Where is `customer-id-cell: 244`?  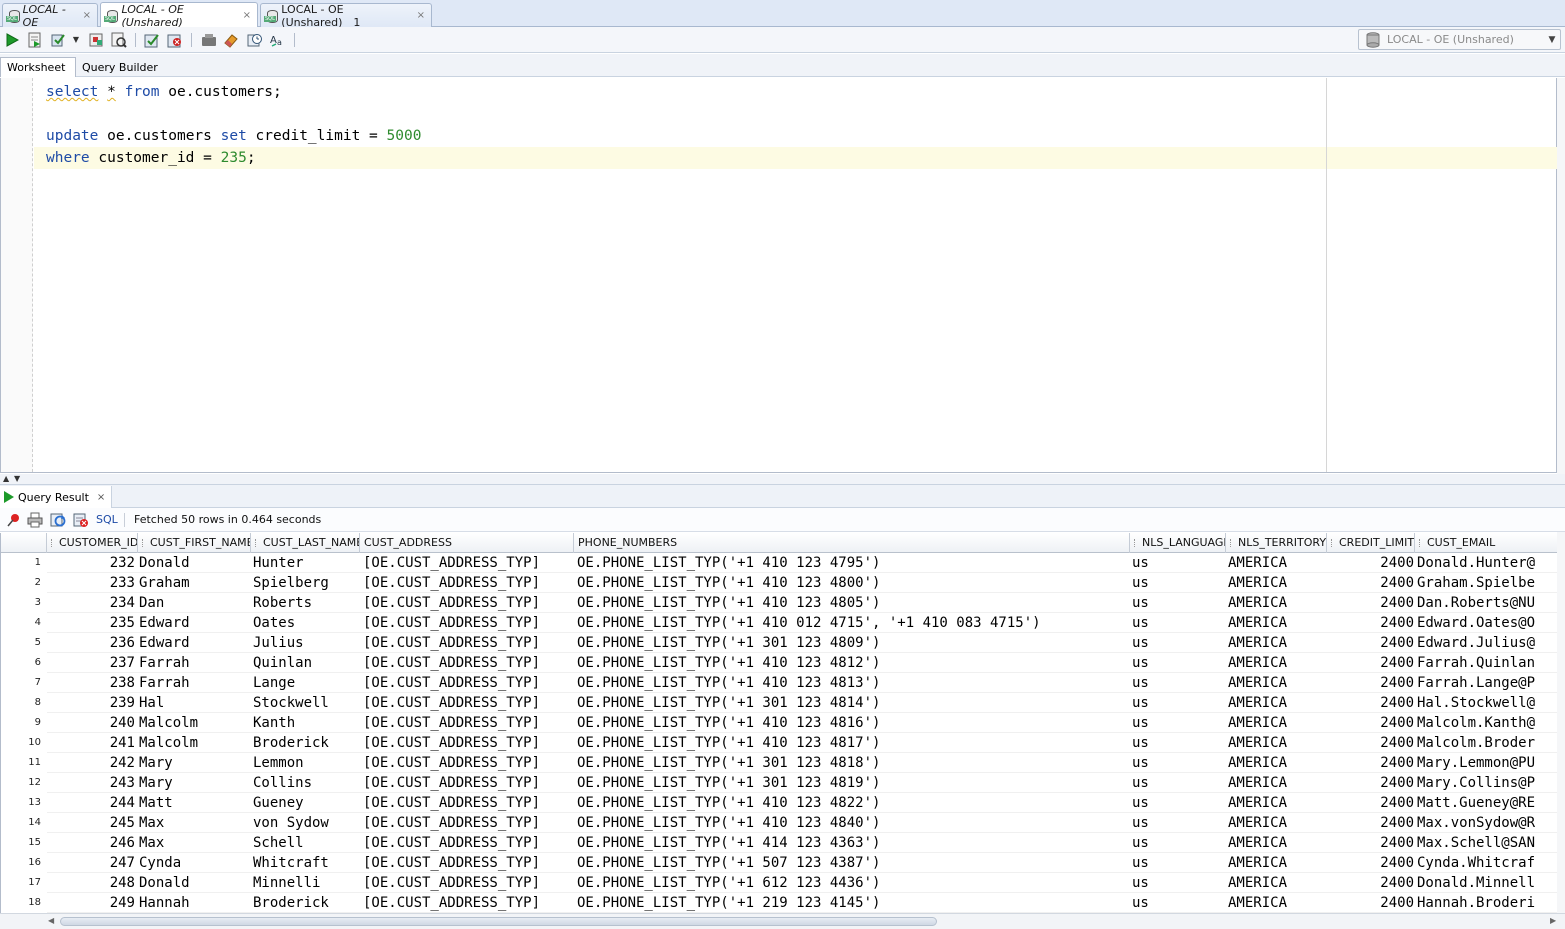
customer-id-cell: 244 is located at coordinates (91, 803).